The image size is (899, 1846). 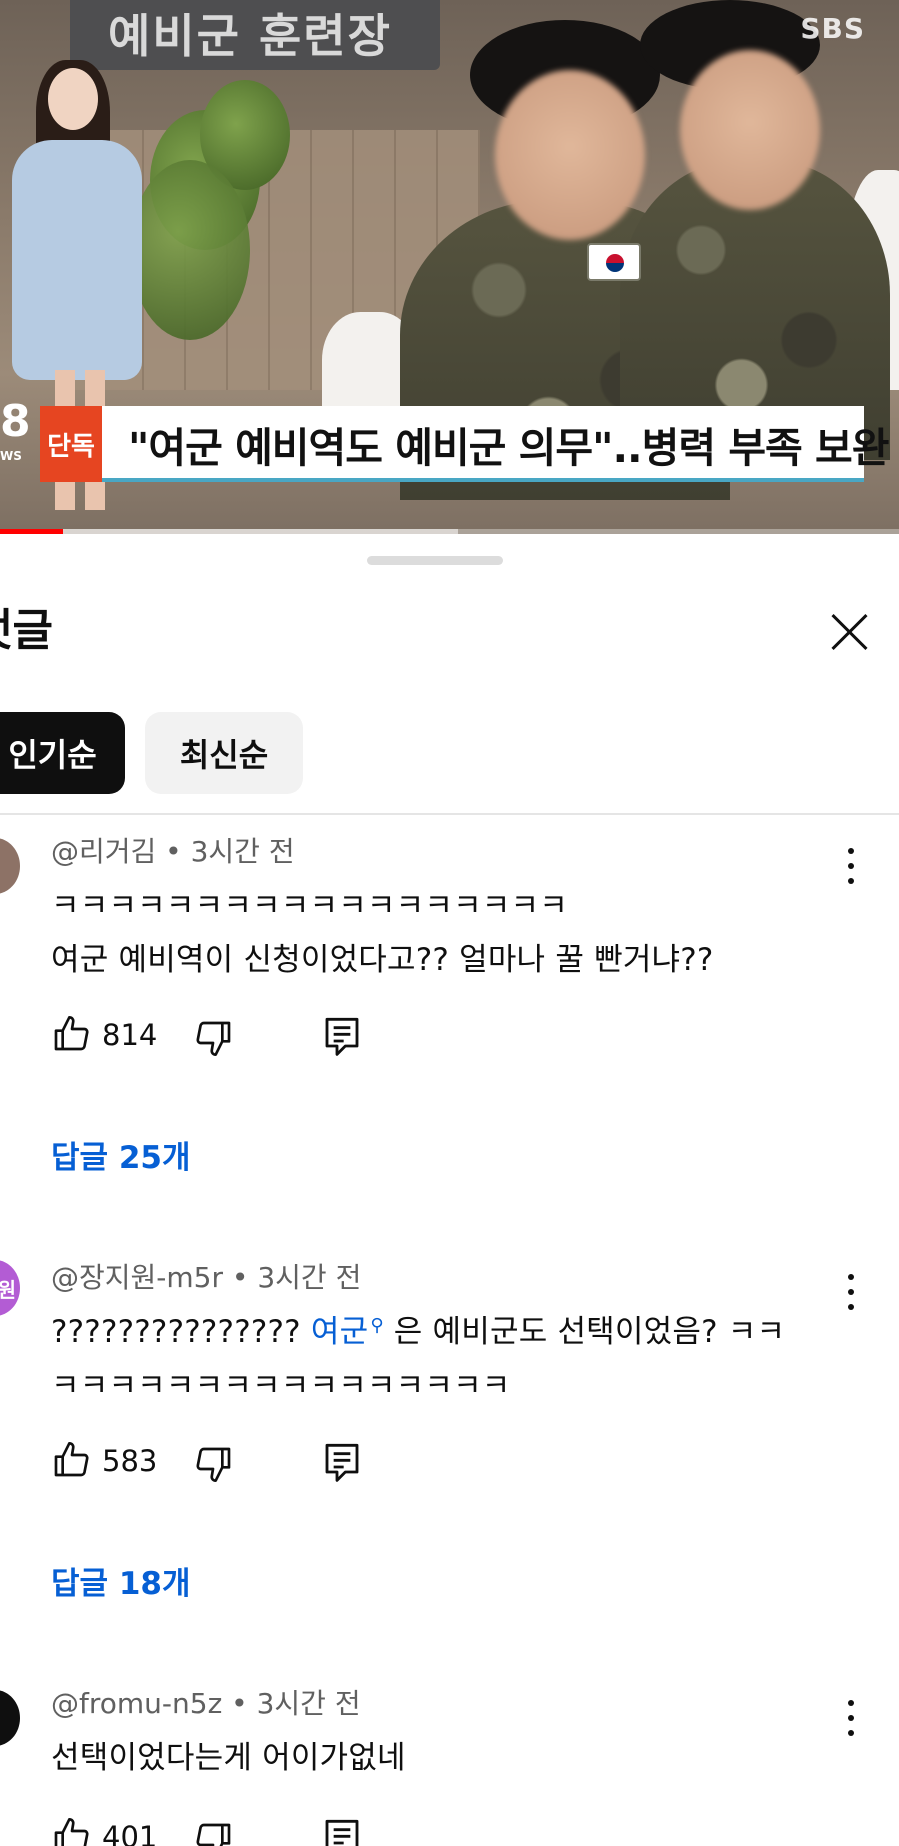 I want to click on view-replies-link: 답글 18개, so click(x=121, y=1580).